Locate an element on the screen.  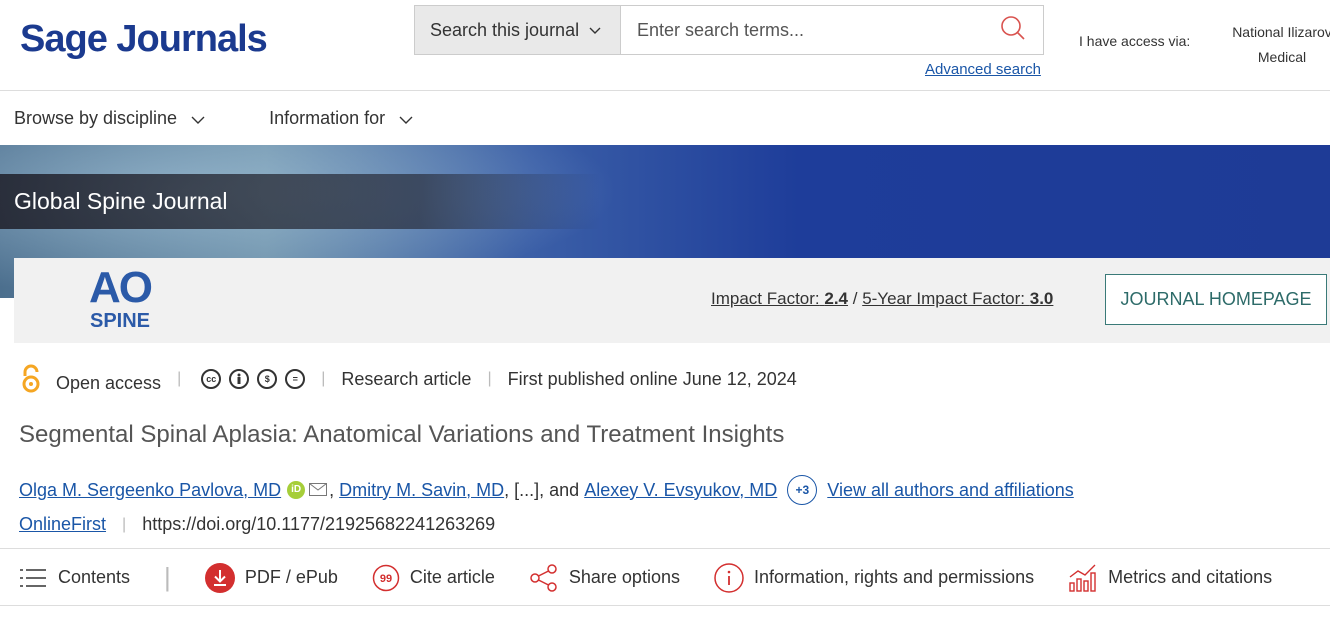
contents-label: Contents is located at coordinates (94, 577).